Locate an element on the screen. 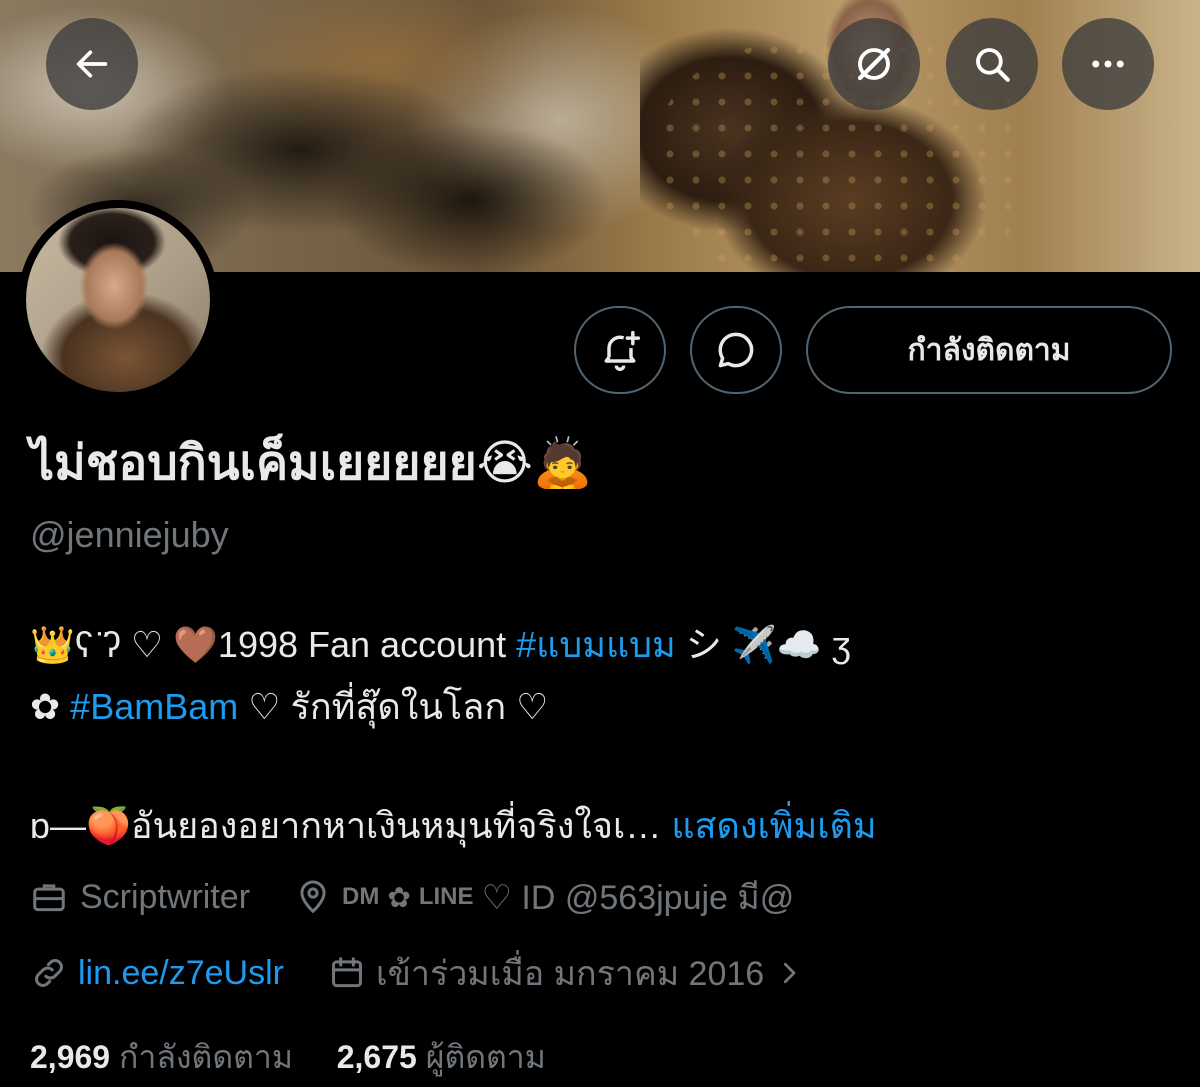 The height and width of the screenshot is (1087, 1200). location-dm: DM is located at coordinates (361, 896).